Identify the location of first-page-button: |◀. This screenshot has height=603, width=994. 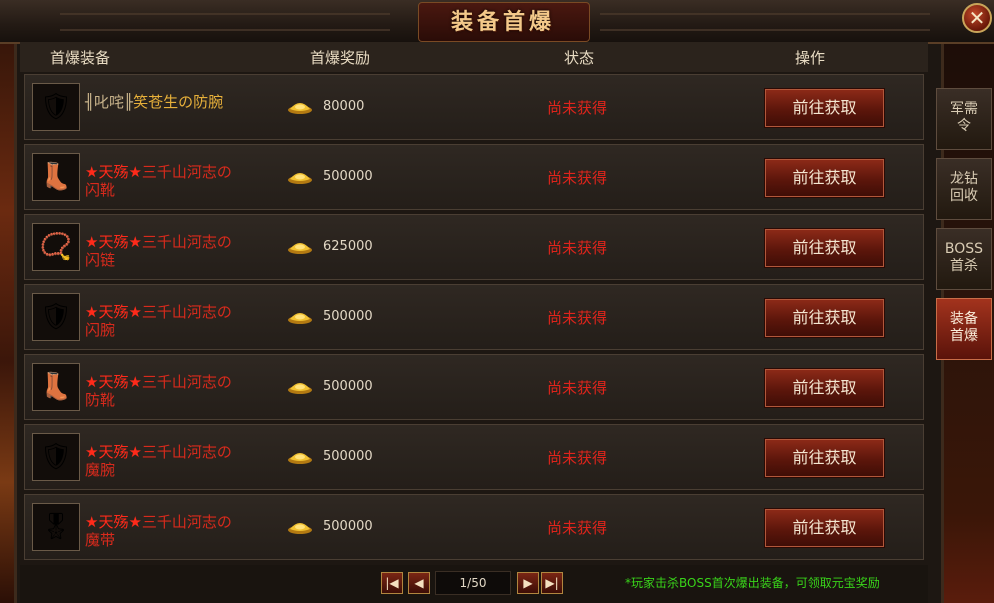
(392, 583).